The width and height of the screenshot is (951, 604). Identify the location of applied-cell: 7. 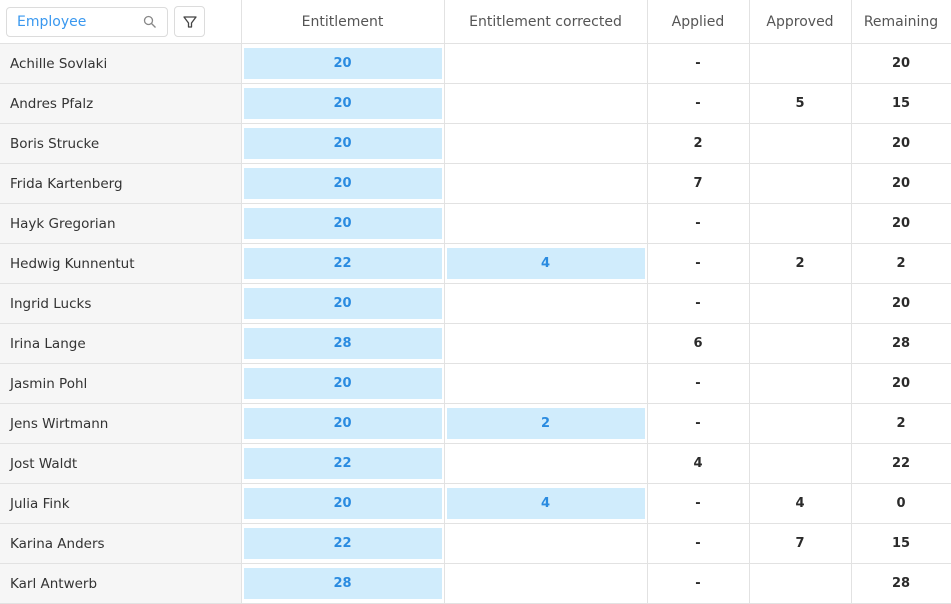
(698, 183).